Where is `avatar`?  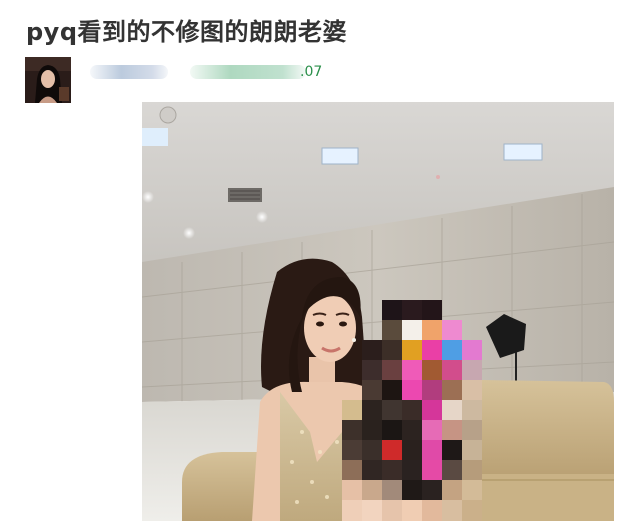
avatar is located at coordinates (48, 80).